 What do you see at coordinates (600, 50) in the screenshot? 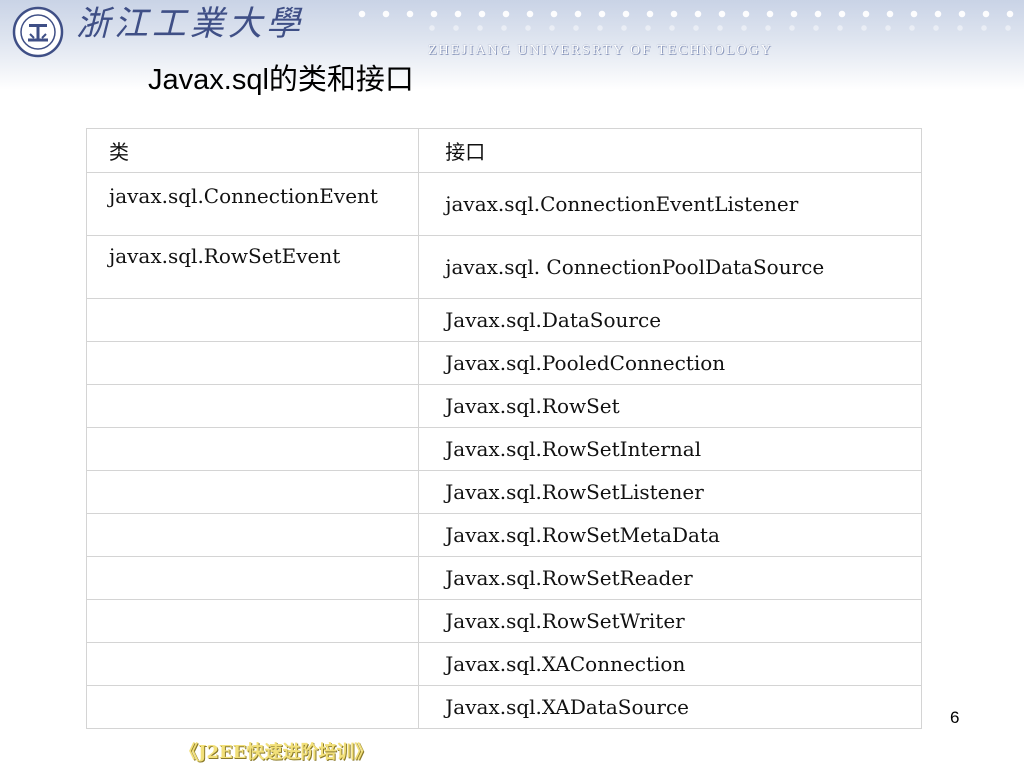
I see `university-name-en: ZHEJIANG UNIVERSRTY OF TECHNOLOGY` at bounding box center [600, 50].